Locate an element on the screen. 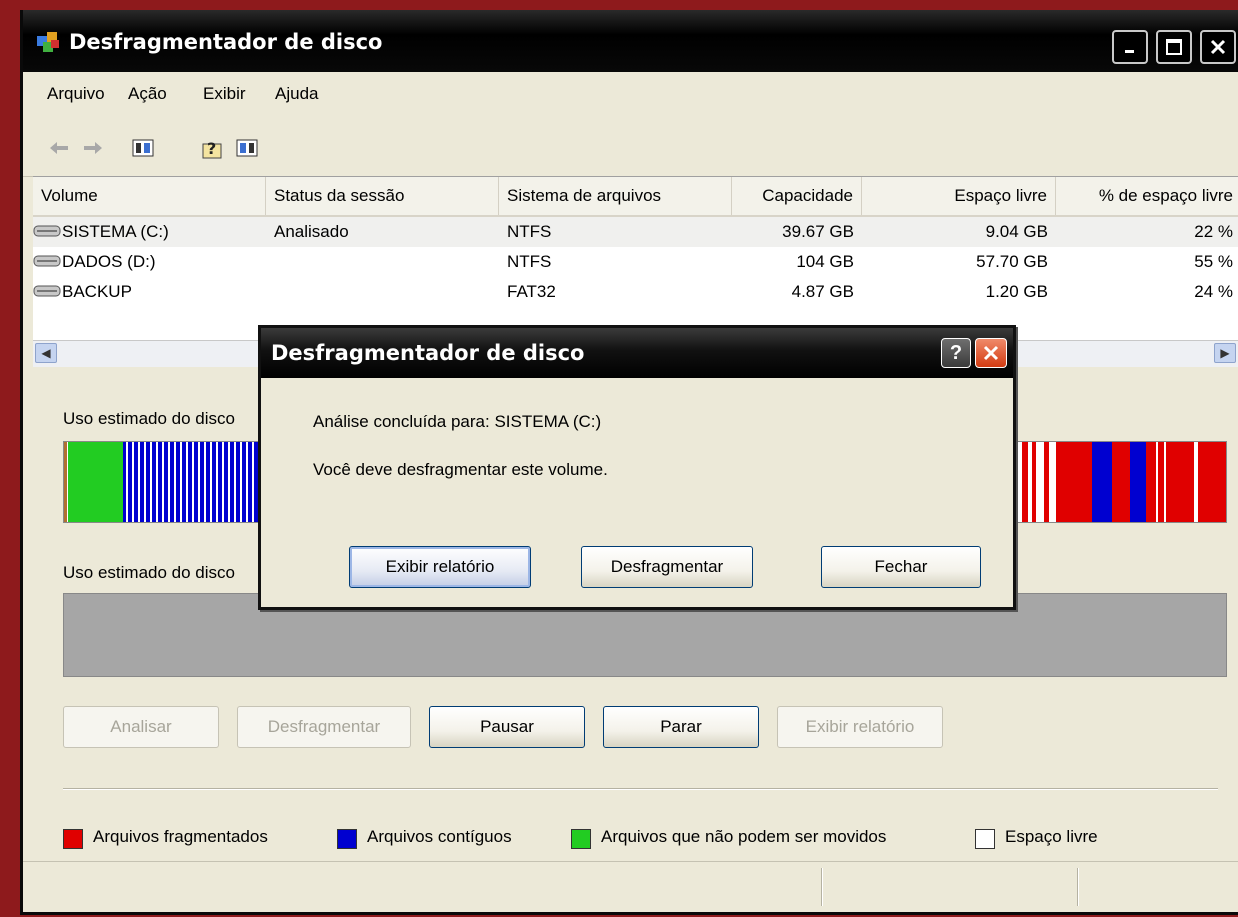  free-space-cell: 9.04 GB is located at coordinates (1016, 231).